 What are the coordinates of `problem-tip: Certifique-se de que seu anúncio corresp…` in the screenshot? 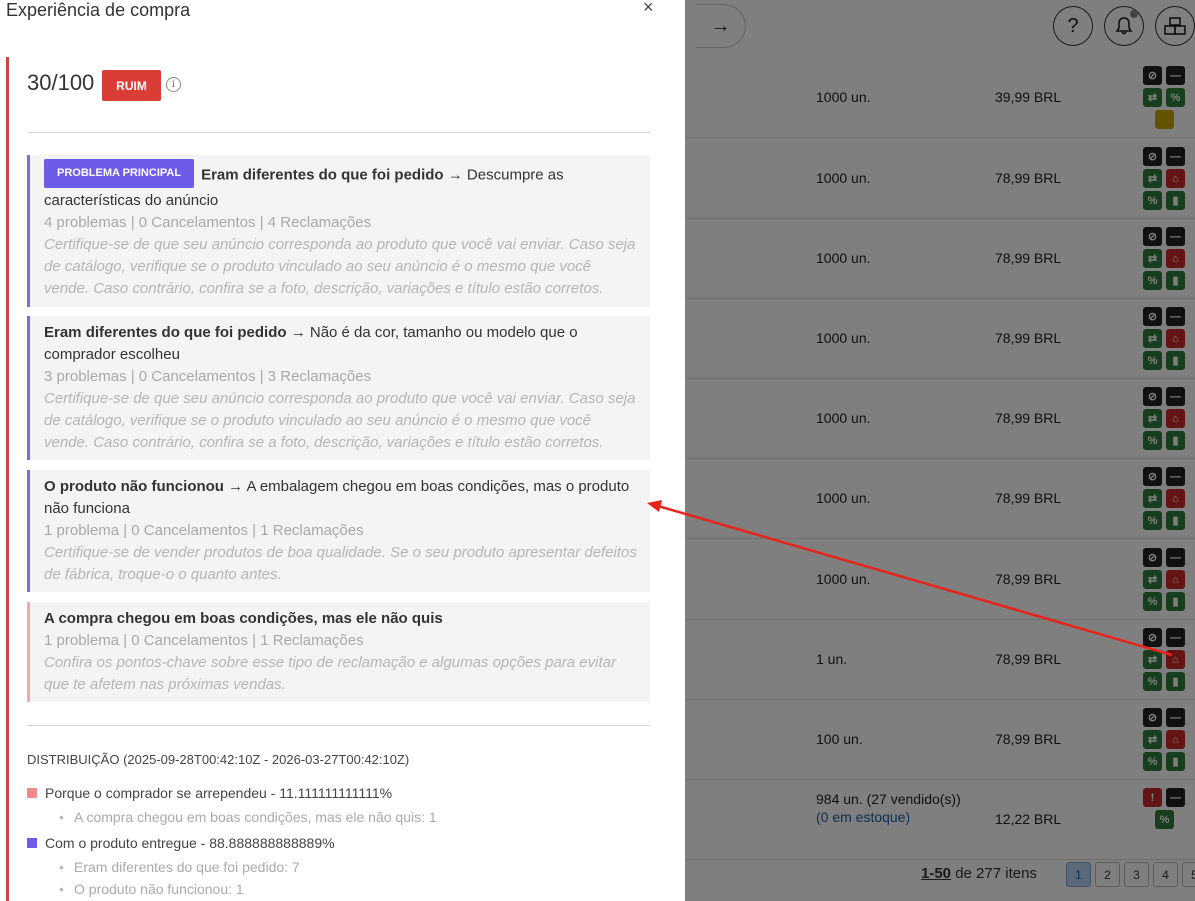 It's located at (340, 266).